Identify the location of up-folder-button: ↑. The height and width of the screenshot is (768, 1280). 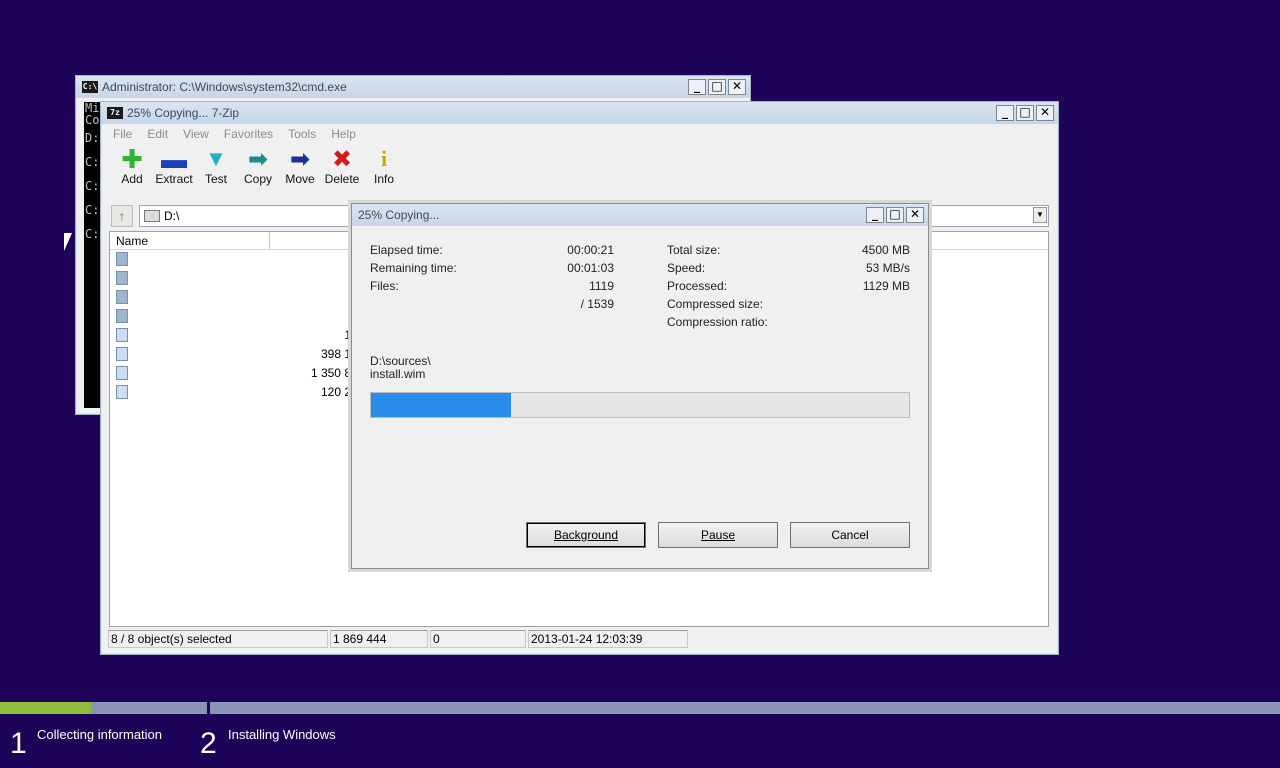
(122, 216).